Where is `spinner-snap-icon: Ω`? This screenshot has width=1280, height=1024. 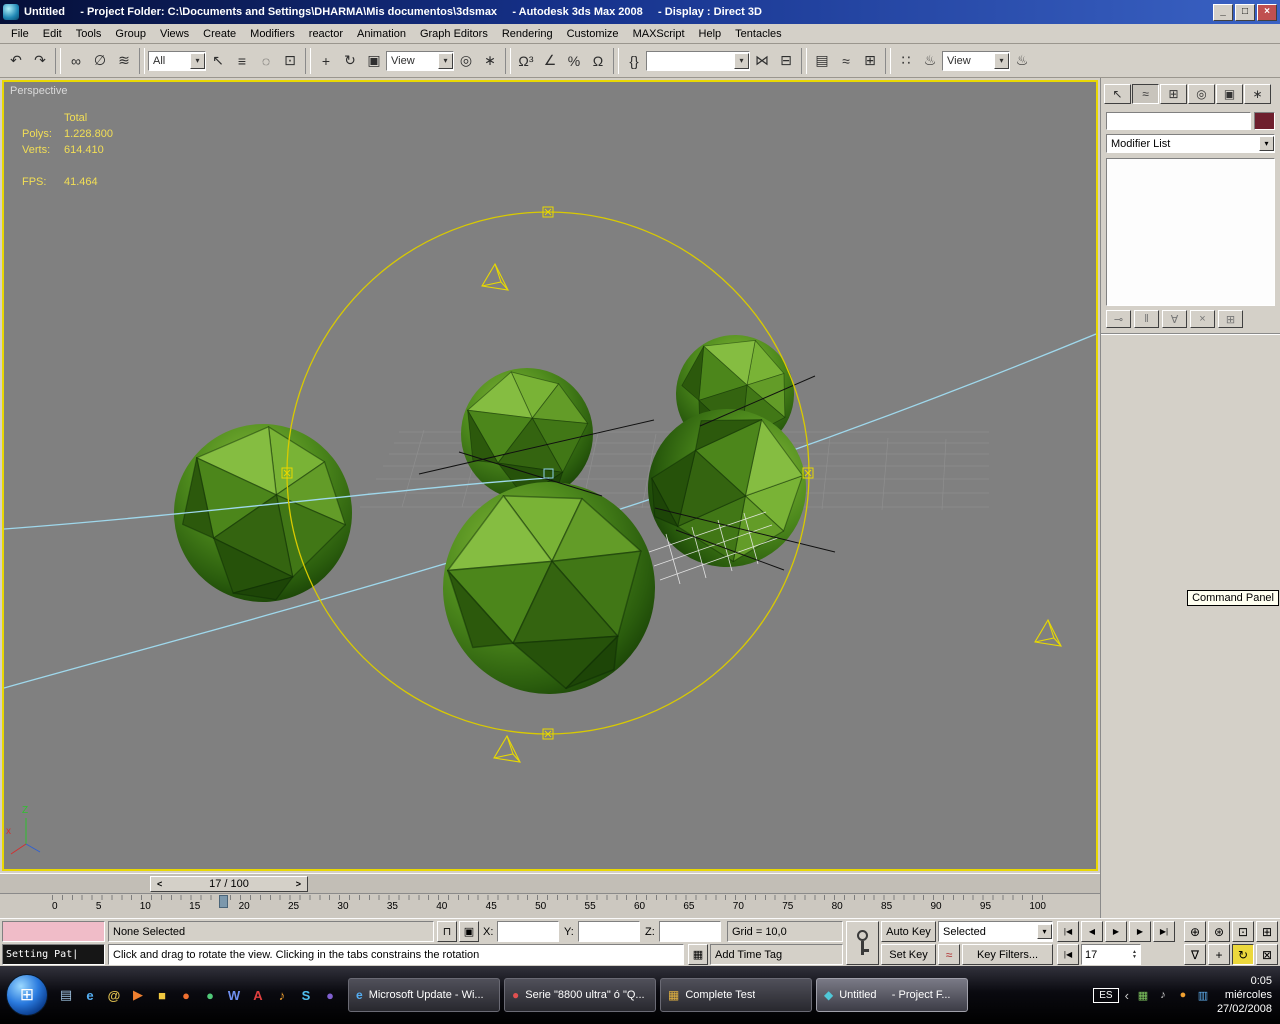 spinner-snap-icon: Ω is located at coordinates (598, 61).